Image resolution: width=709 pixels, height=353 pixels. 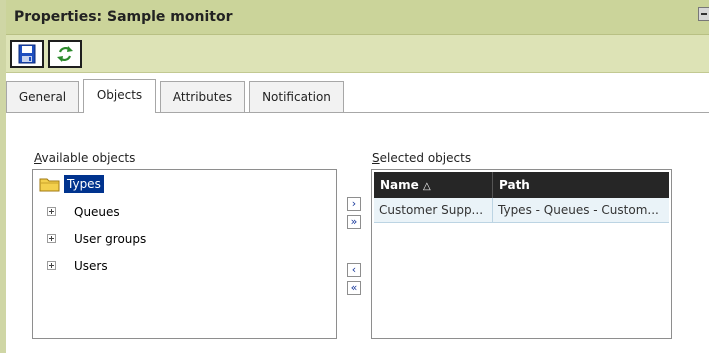 What do you see at coordinates (85, 158) in the screenshot?
I see `available-objects-label: Available objects` at bounding box center [85, 158].